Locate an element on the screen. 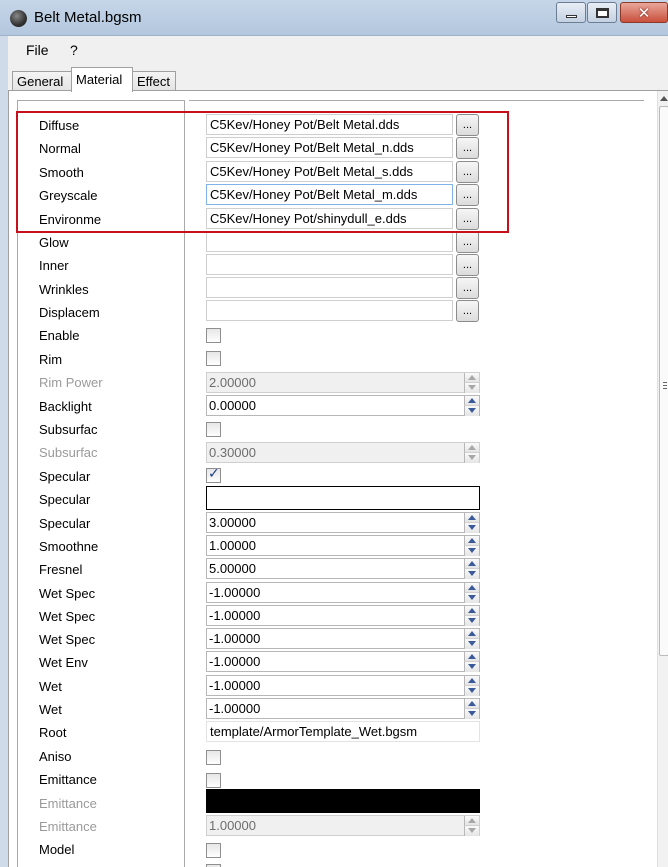 This screenshot has height=867, width=668. aniso-checkbox is located at coordinates (213, 757).